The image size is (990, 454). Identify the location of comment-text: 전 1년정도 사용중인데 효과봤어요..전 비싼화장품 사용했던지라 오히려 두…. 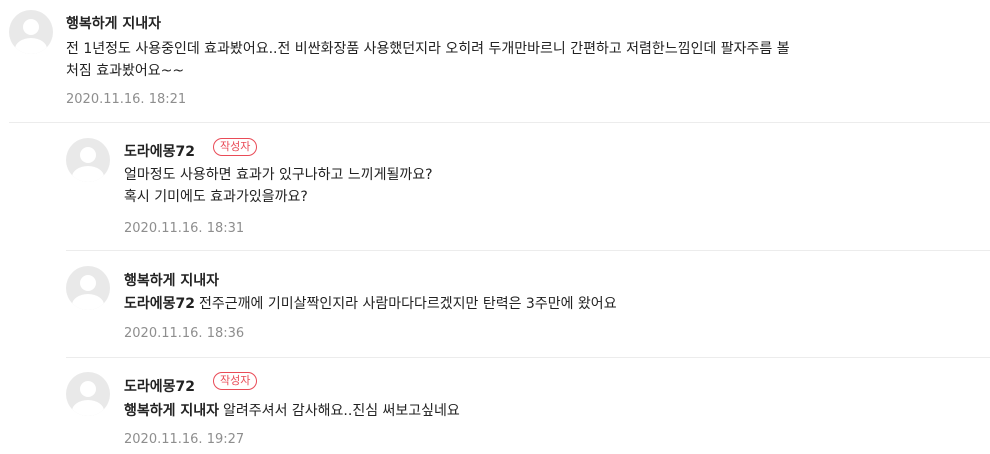
(523, 60).